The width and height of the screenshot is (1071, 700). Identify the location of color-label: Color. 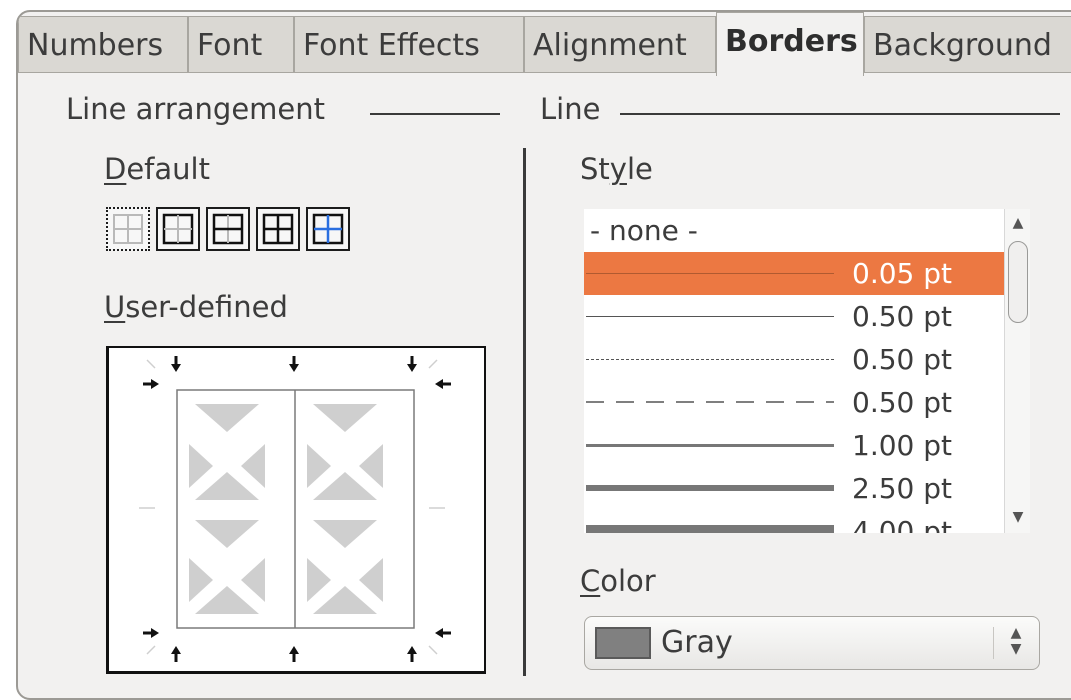
(618, 581).